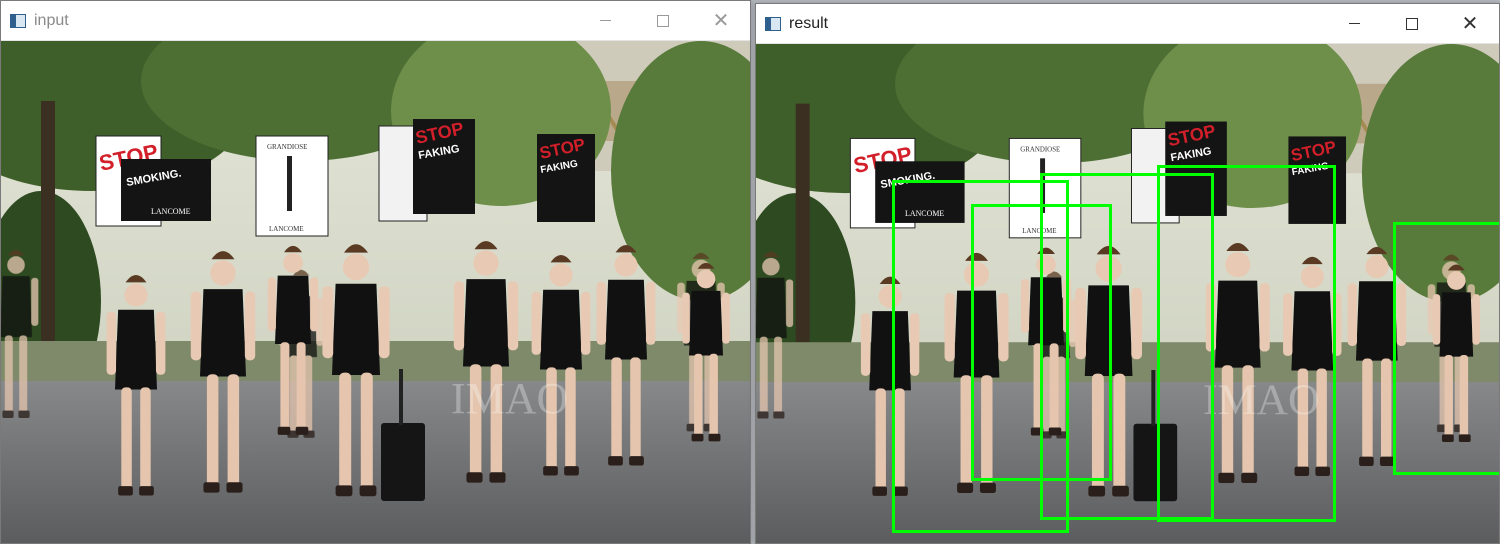 The image size is (1500, 544). What do you see at coordinates (809, 23) in the screenshot?
I see `window-title: result` at bounding box center [809, 23].